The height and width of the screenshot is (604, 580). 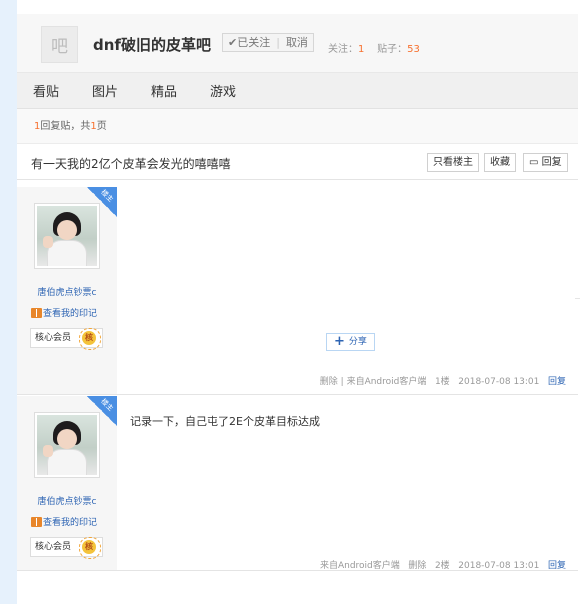 I want to click on reply-button: ▭ 回复, so click(x=545, y=162).